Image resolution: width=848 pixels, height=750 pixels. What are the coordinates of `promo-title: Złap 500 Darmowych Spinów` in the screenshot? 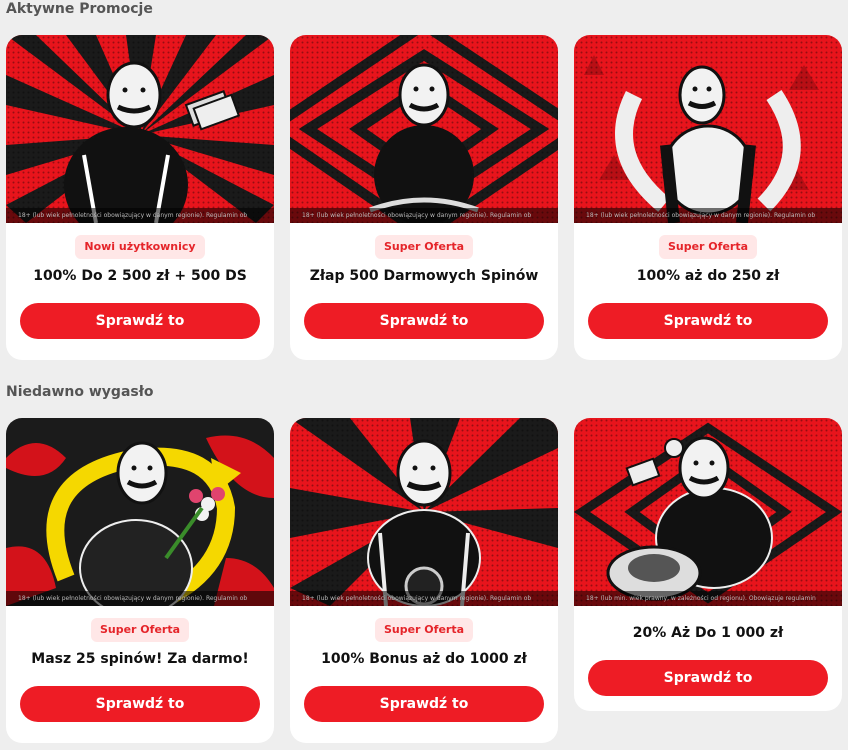 It's located at (424, 276).